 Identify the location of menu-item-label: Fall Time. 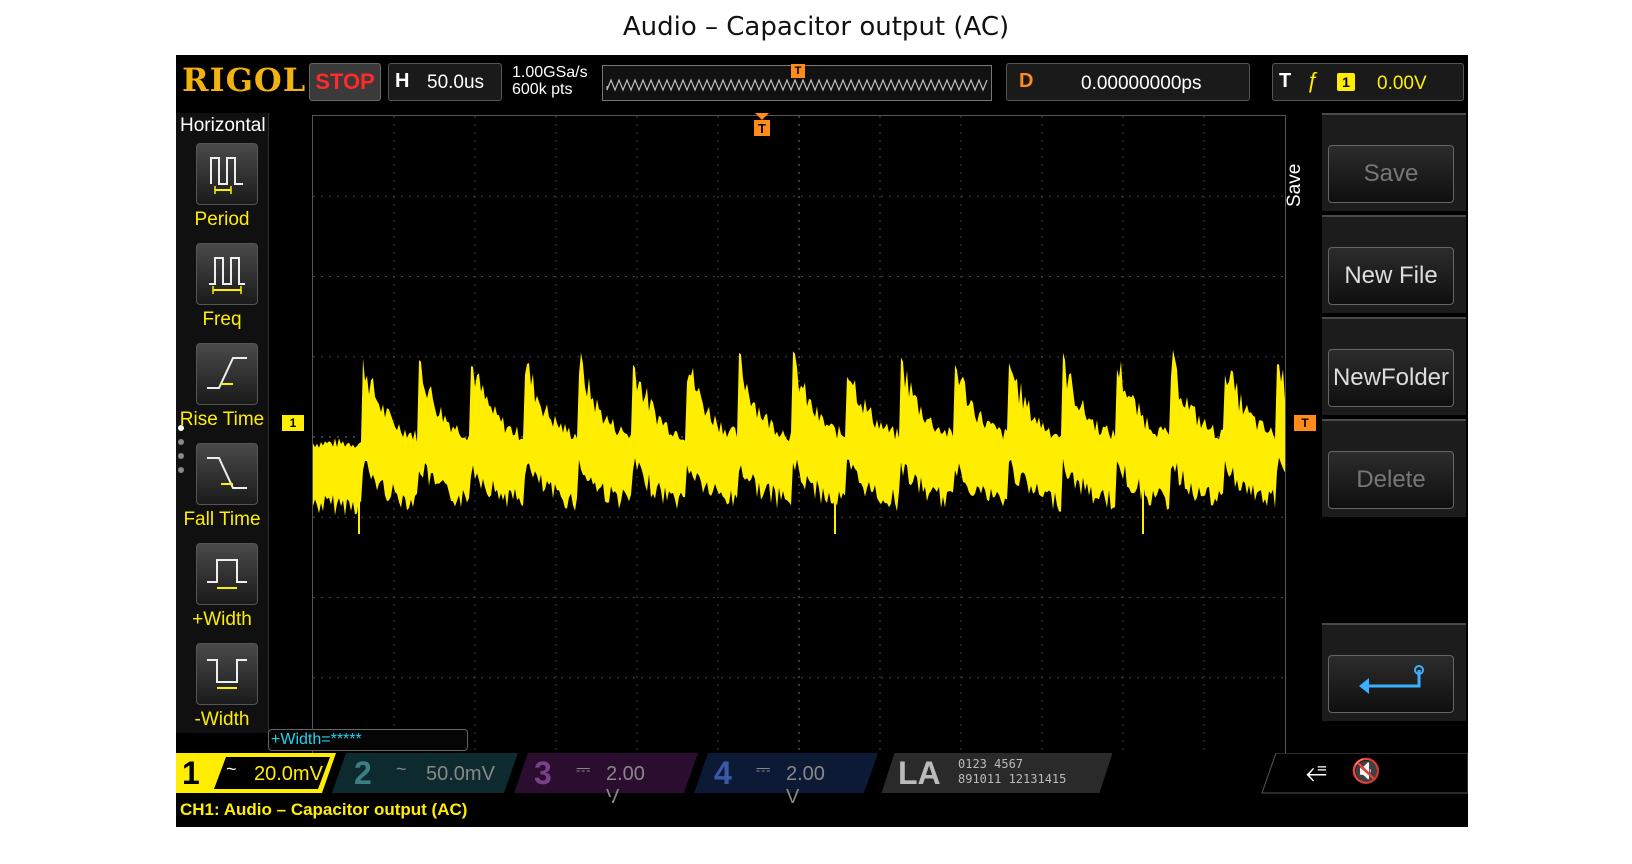
(222, 519).